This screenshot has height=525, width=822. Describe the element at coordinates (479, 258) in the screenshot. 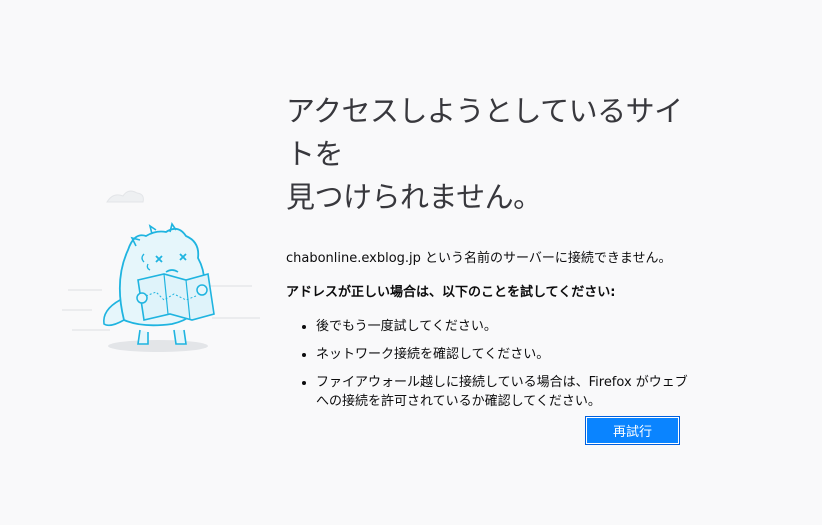

I see `error-description: chabonline.exblog.jp という名前のサーバーに接続できません。` at that location.